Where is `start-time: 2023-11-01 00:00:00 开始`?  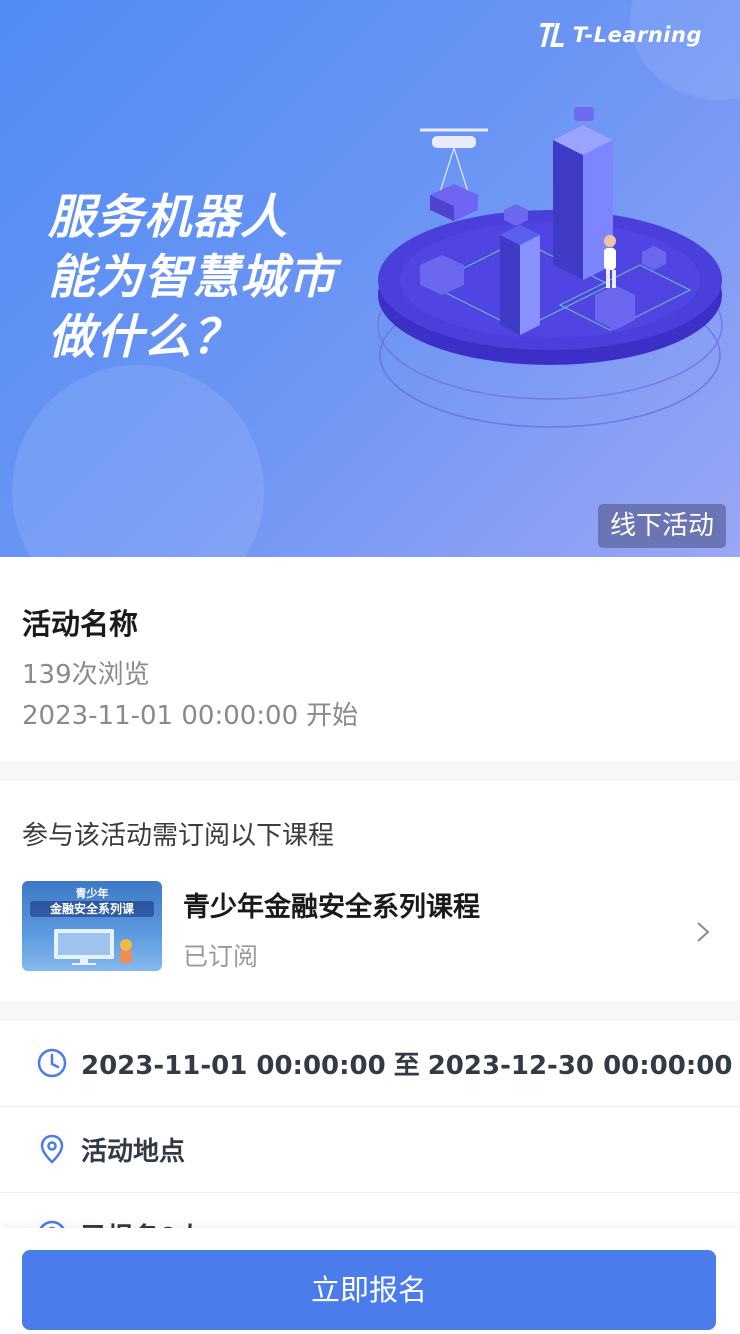 start-time: 2023-11-01 00:00:00 开始 is located at coordinates (190, 713).